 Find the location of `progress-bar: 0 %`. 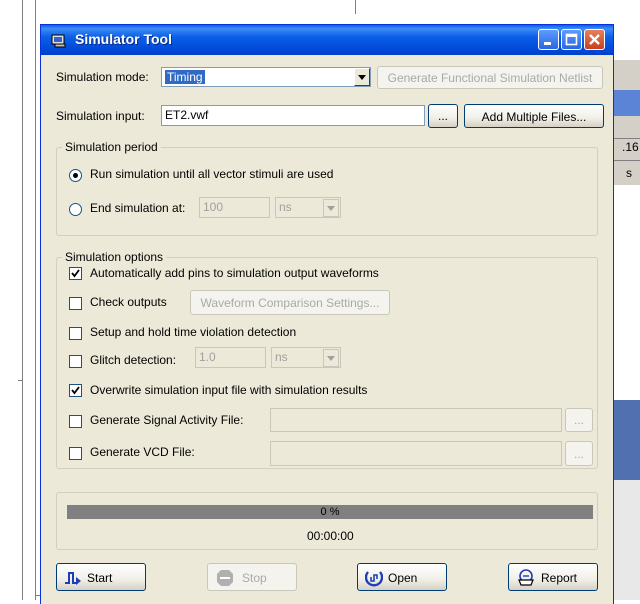

progress-bar: 0 % is located at coordinates (330, 512).